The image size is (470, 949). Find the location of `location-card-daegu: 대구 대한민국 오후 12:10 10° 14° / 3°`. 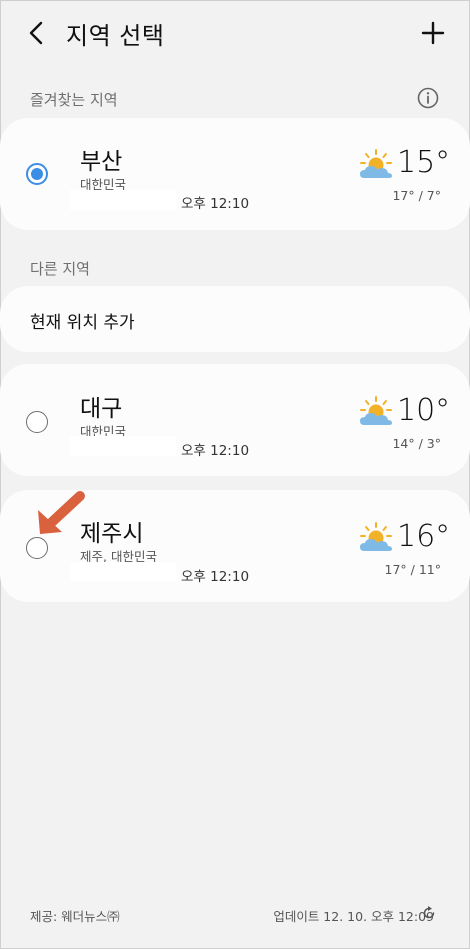

location-card-daegu: 대구 대한민국 오후 12:10 10° 14° / 3° is located at coordinates (235, 420).